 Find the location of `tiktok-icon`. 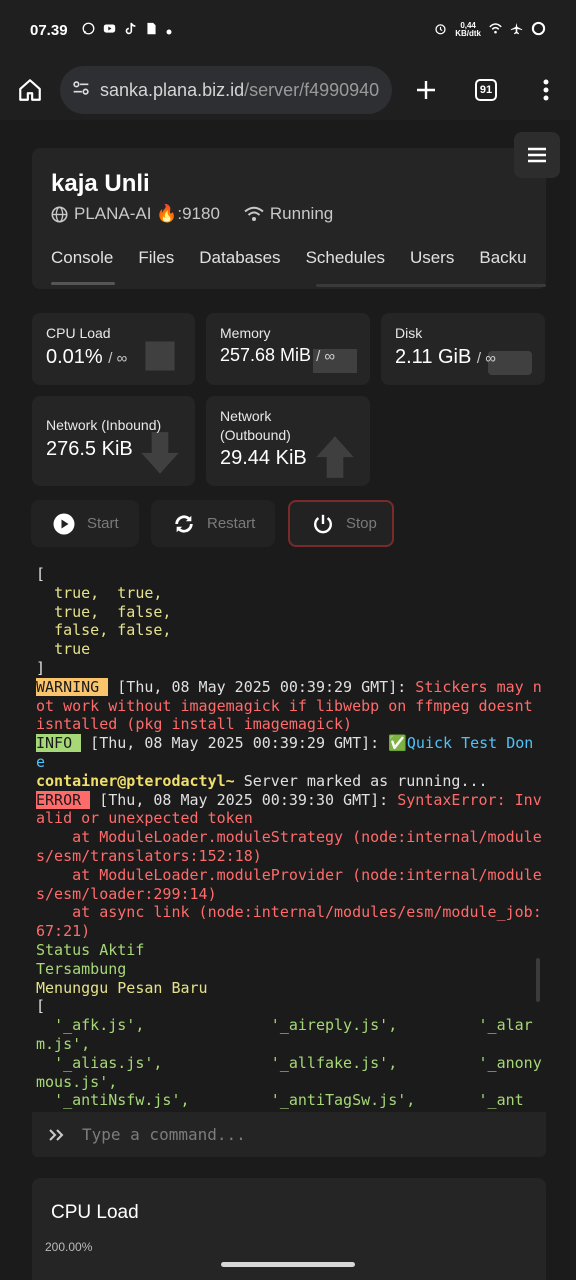

tiktok-icon is located at coordinates (130, 30).